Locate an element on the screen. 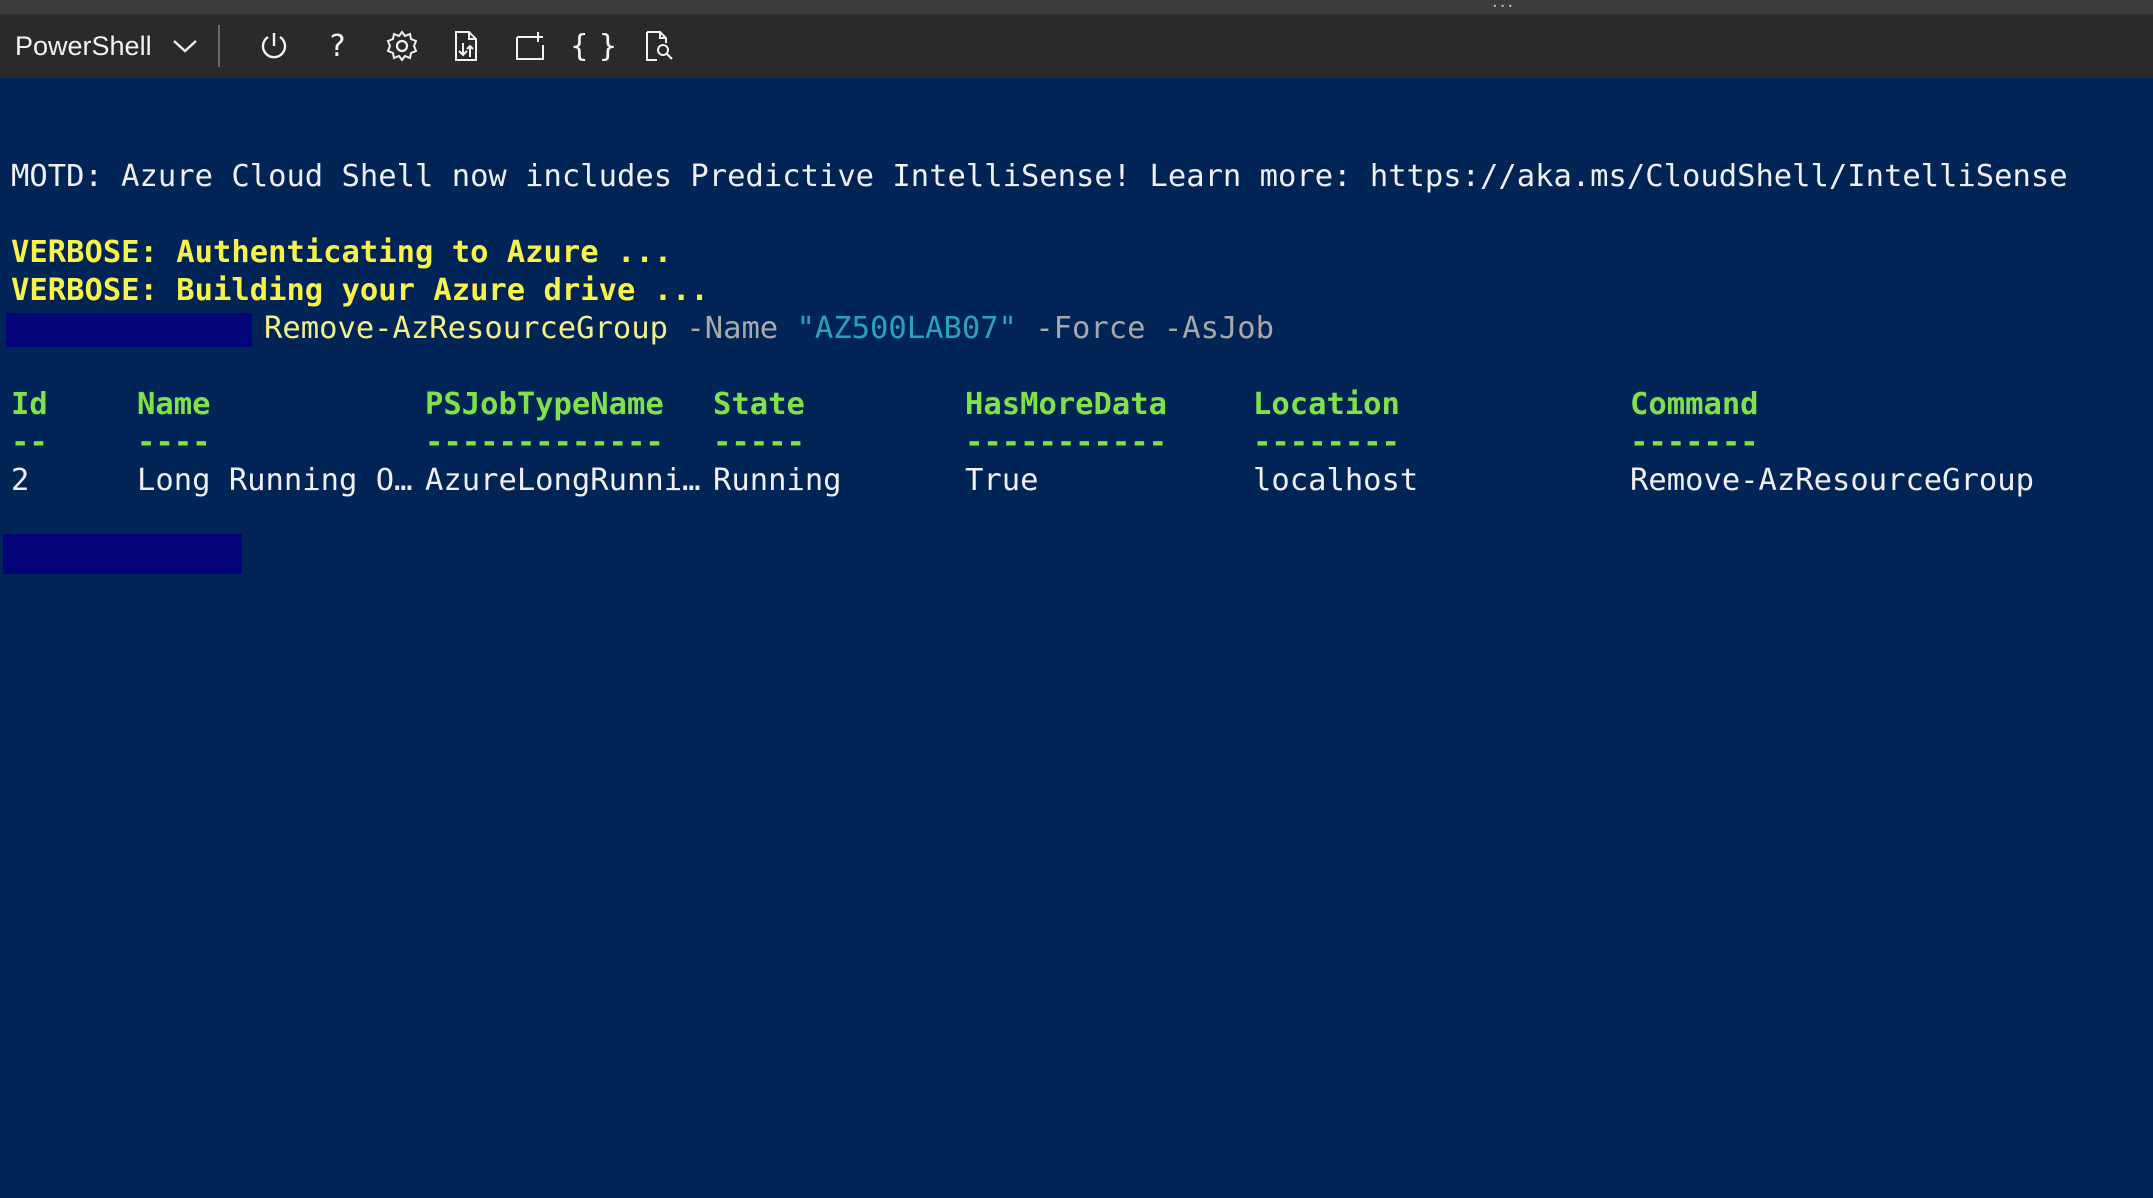 The height and width of the screenshot is (1198, 2153). command-param-asjob: -AsJob is located at coordinates (1219, 328).